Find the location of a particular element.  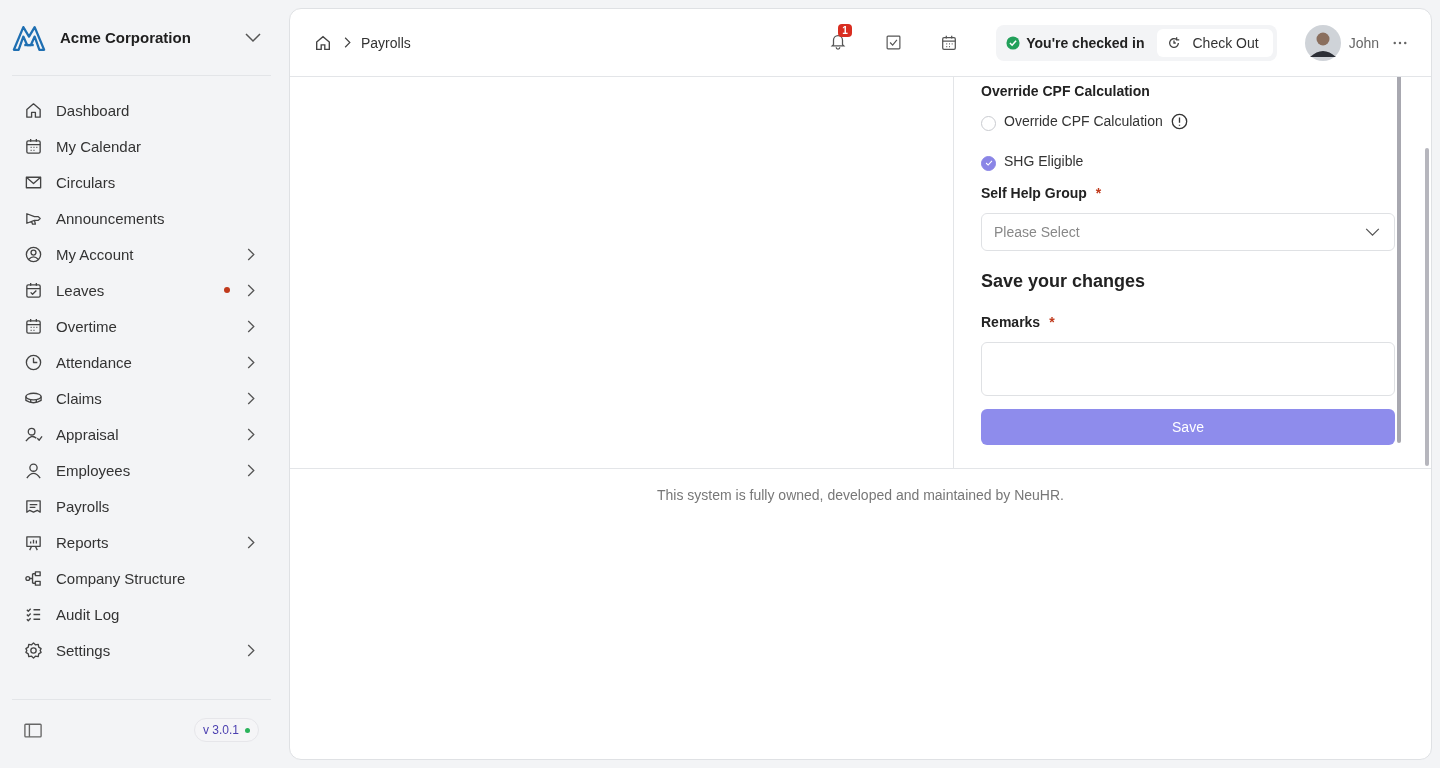

sidebar-item: Reports is located at coordinates (144, 542).